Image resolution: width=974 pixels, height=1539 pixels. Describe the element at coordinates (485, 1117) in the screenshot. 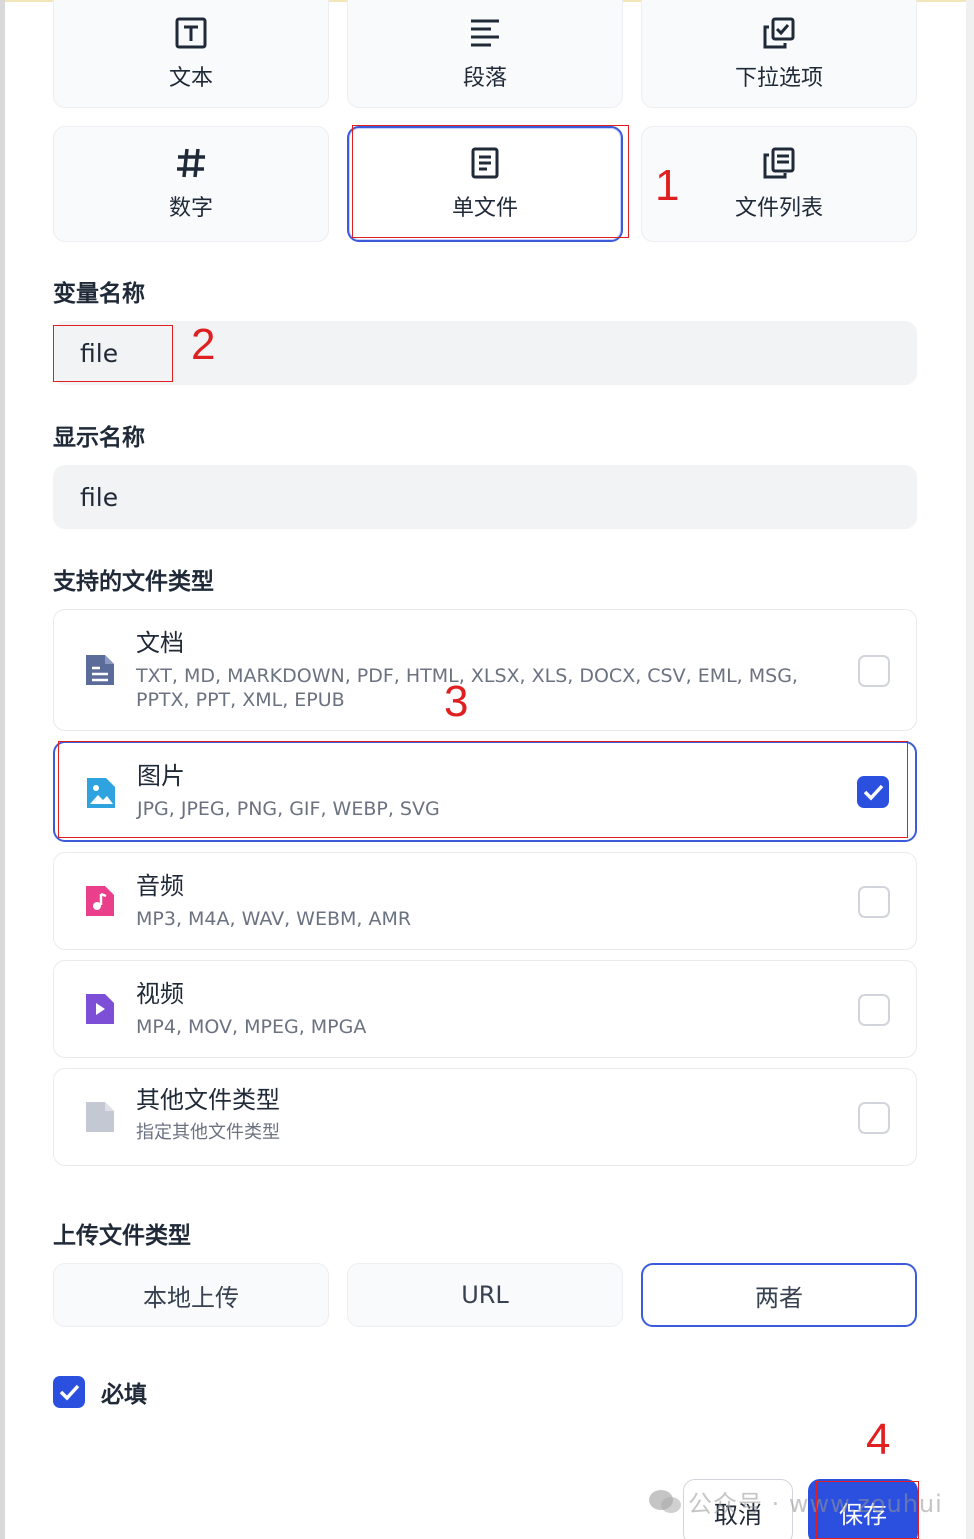

I see `file-type-other: 其他文件类型 指定其他文件类型` at that location.